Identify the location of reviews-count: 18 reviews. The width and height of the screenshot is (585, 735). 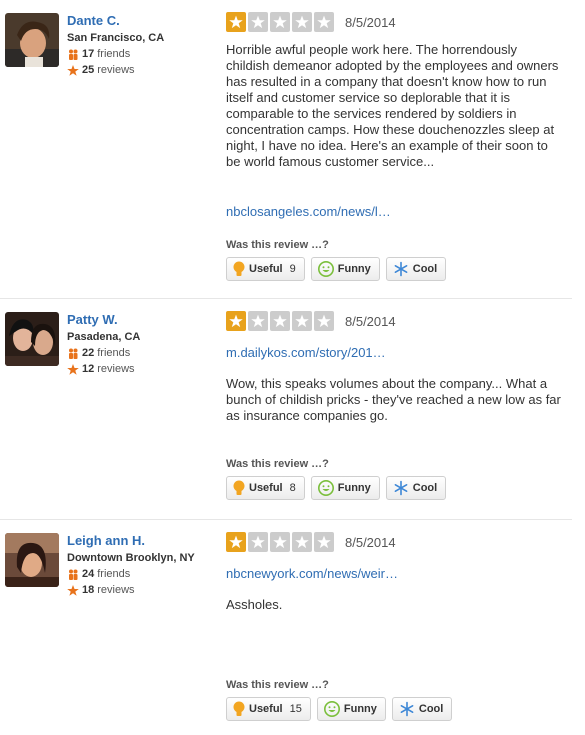
(101, 590).